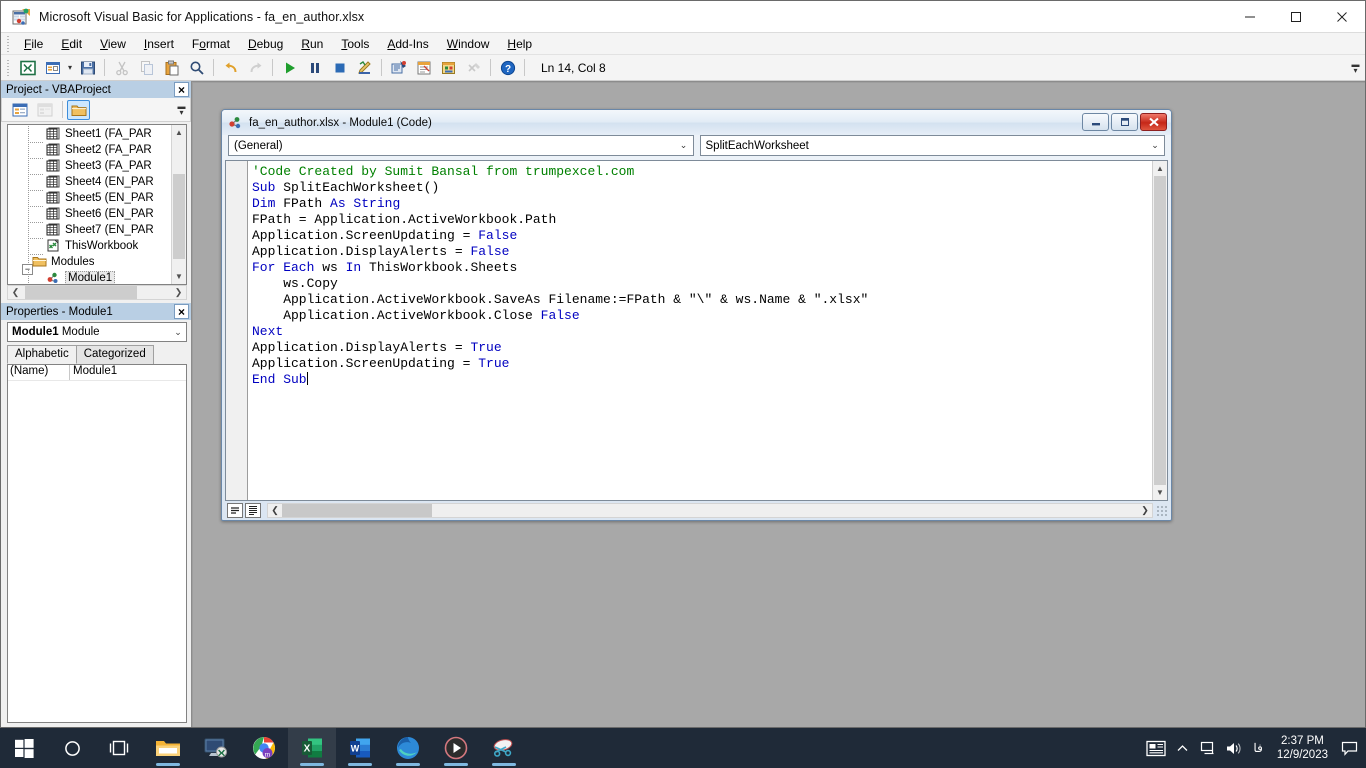 This screenshot has height=768, width=1366. Describe the element at coordinates (181, 89) in the screenshot. I see `project-explorer-close-icon: ×` at that location.